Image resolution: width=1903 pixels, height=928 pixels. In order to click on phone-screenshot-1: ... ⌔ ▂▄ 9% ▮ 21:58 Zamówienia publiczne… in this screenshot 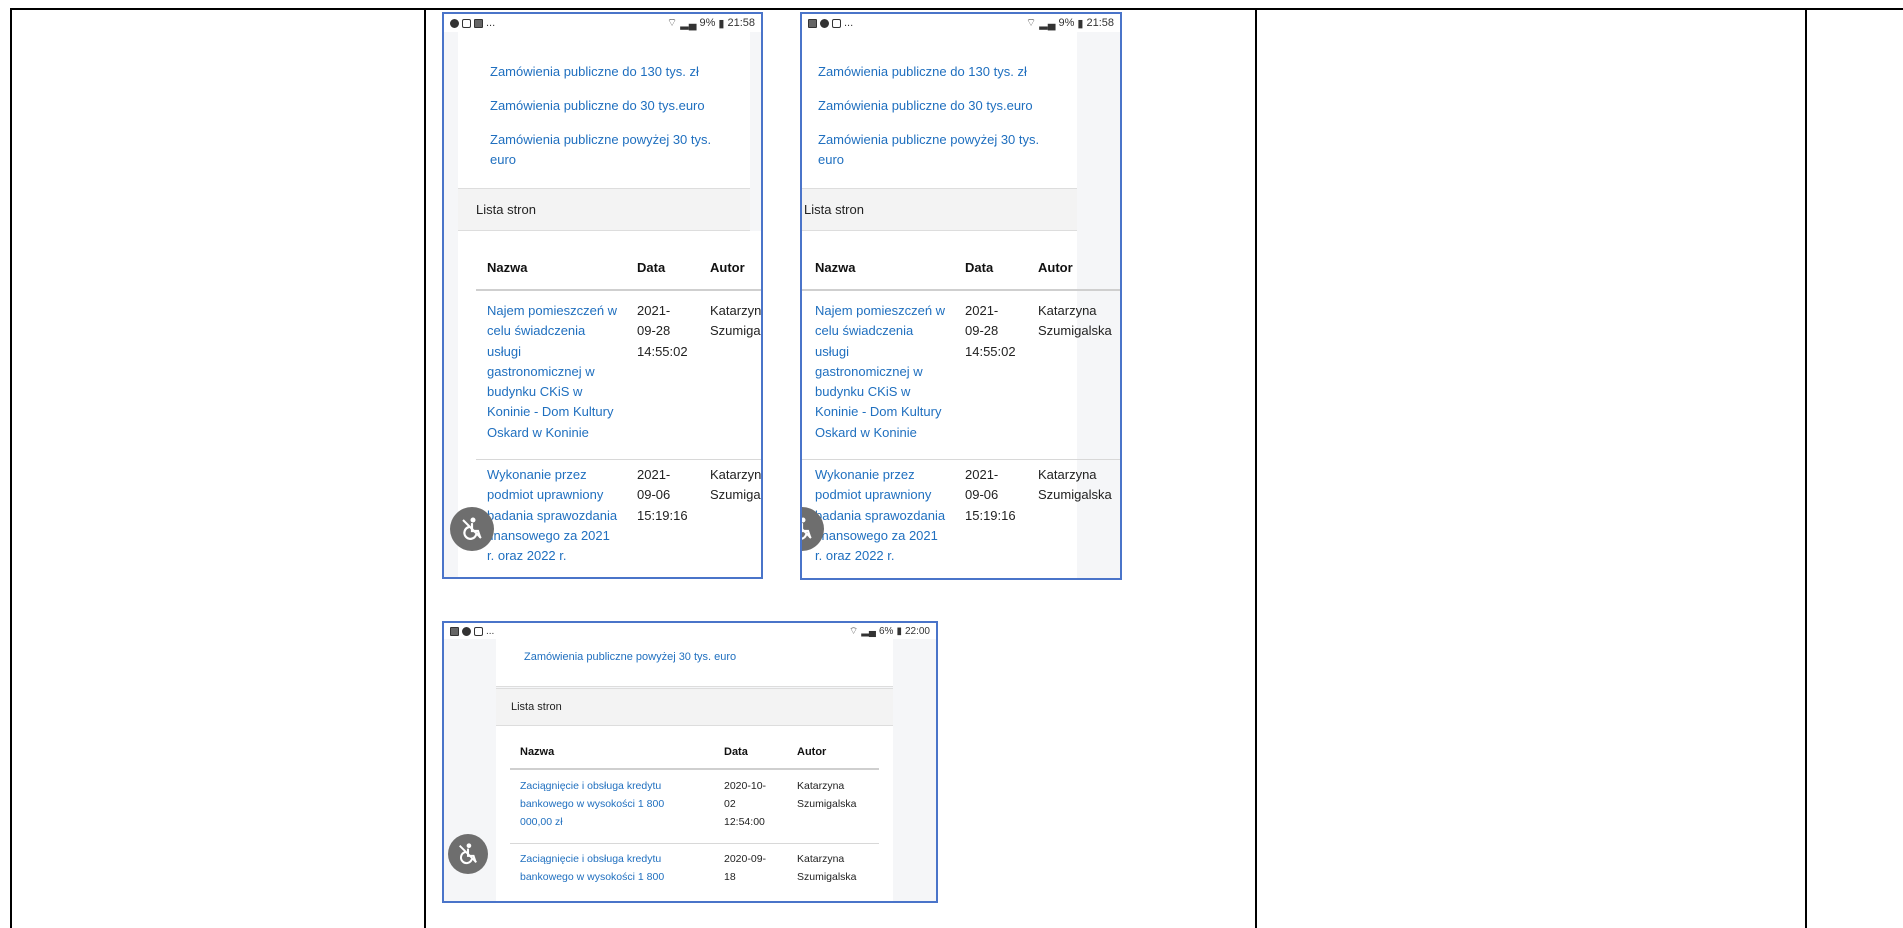, I will do `click(602, 295)`.